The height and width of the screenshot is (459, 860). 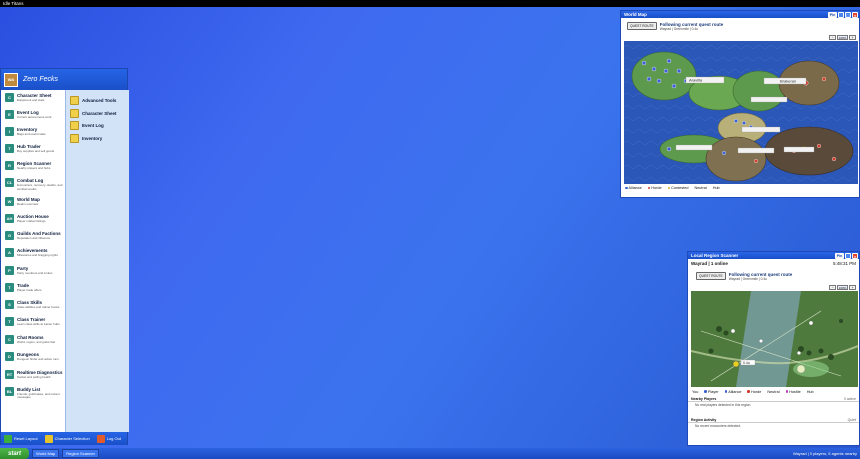 I want to click on legend-item-player: Player, so click(x=711, y=392).